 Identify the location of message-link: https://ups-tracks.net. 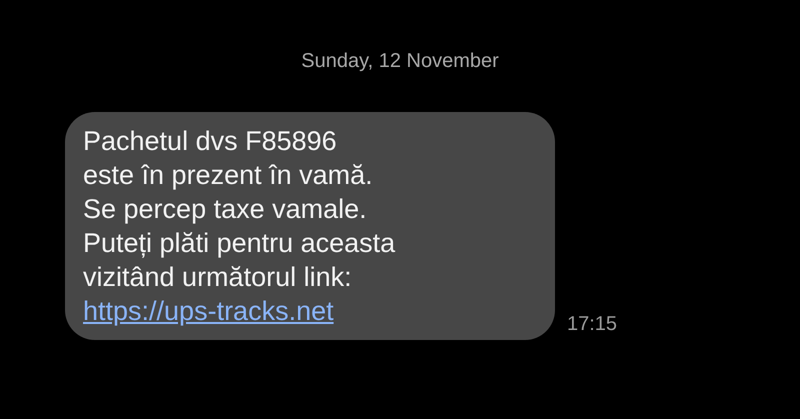
(208, 311).